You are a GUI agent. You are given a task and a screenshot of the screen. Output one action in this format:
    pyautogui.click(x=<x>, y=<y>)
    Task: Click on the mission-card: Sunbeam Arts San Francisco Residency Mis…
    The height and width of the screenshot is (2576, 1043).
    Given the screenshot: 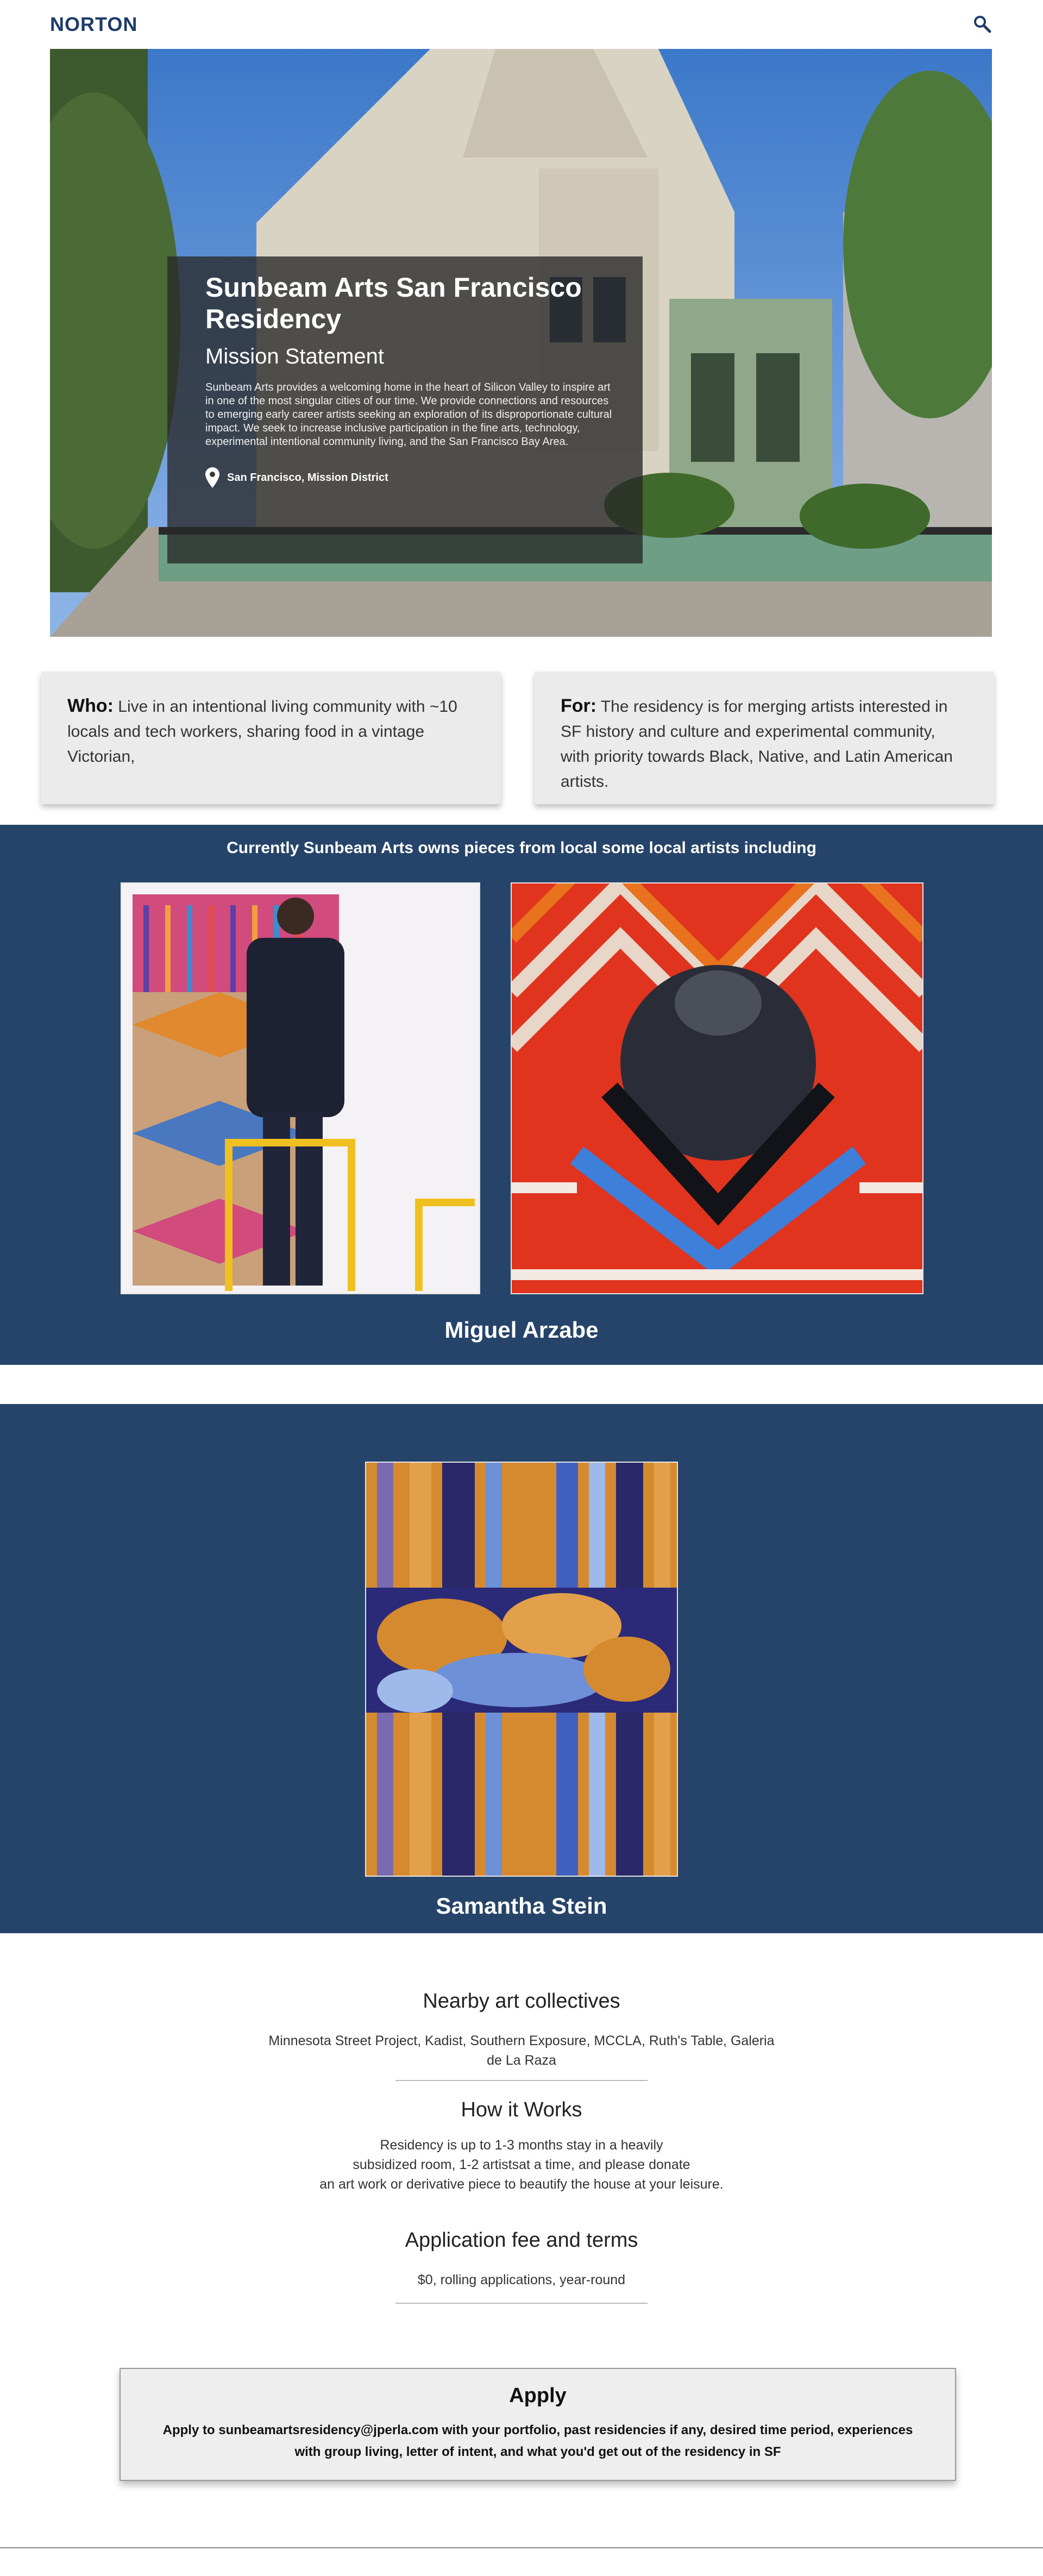 What is the action you would take?
    pyautogui.click(x=405, y=409)
    